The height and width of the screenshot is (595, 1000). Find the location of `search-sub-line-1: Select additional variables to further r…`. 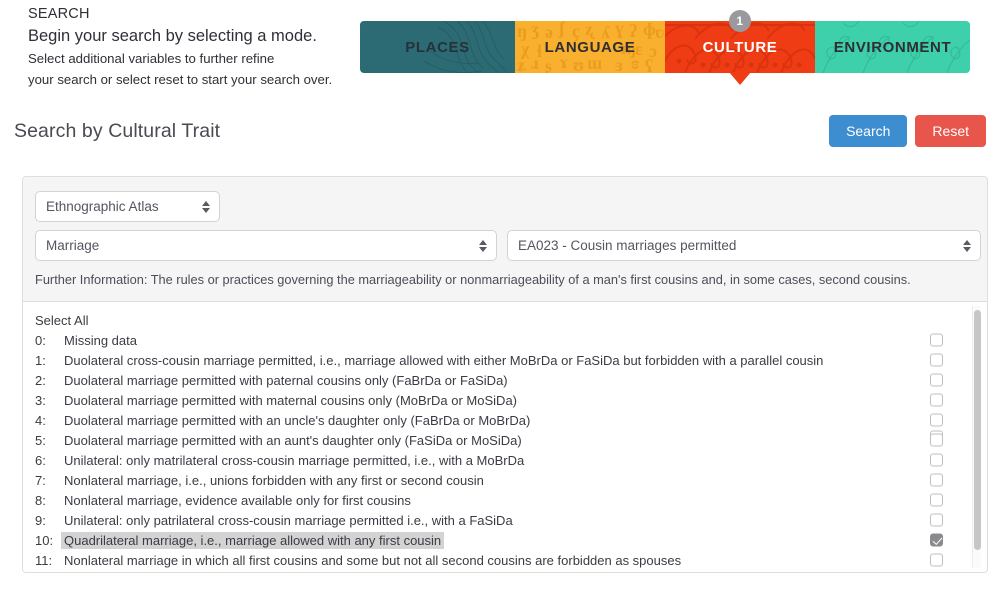

search-sub-line-1: Select additional variables to further r… is located at coordinates (151, 58).